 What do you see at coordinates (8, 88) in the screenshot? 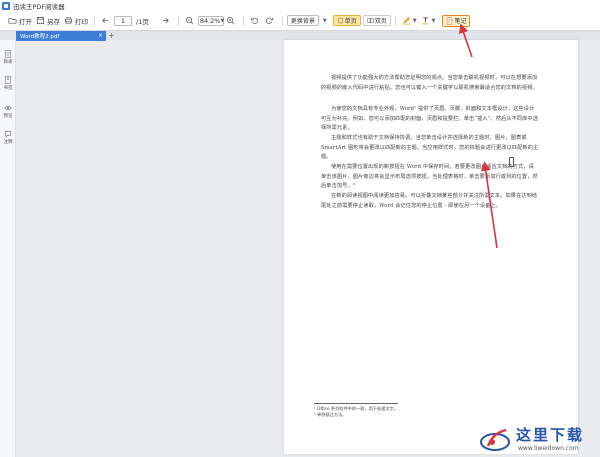
I see `sidebar-item-label: 书签` at bounding box center [8, 88].